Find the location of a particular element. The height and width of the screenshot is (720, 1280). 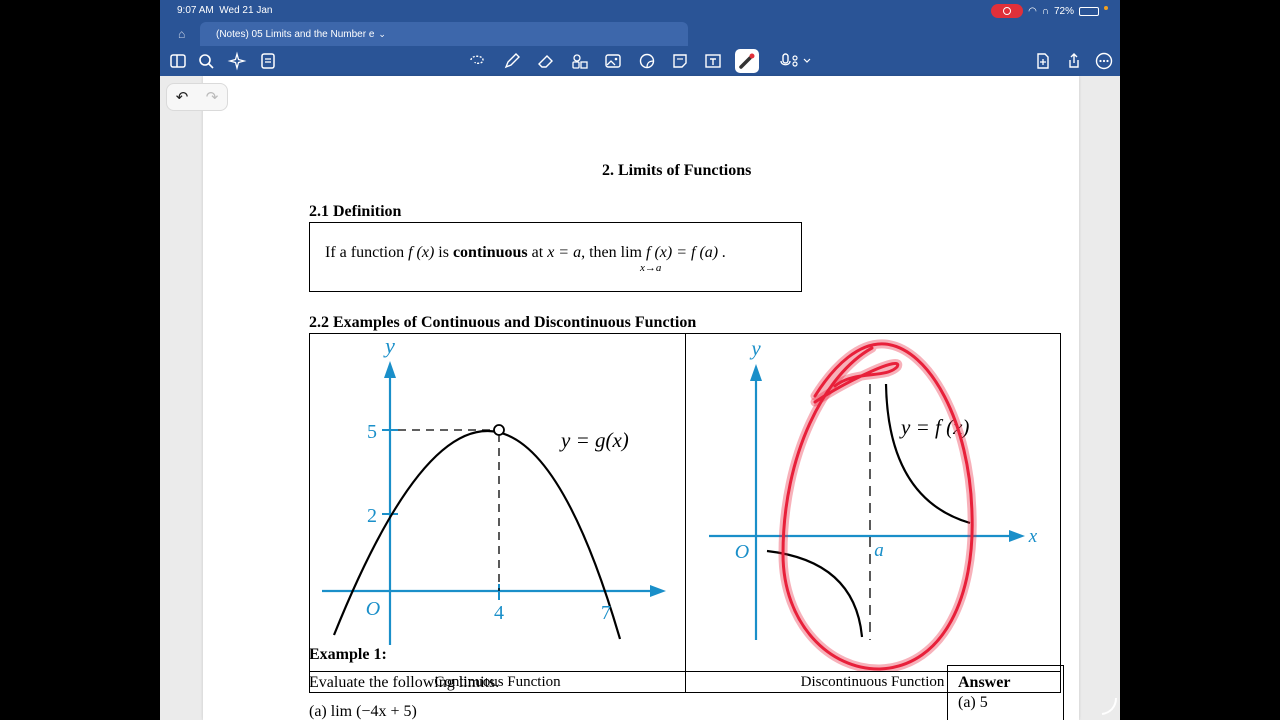

answer-a: (a) 5 is located at coordinates (973, 702).